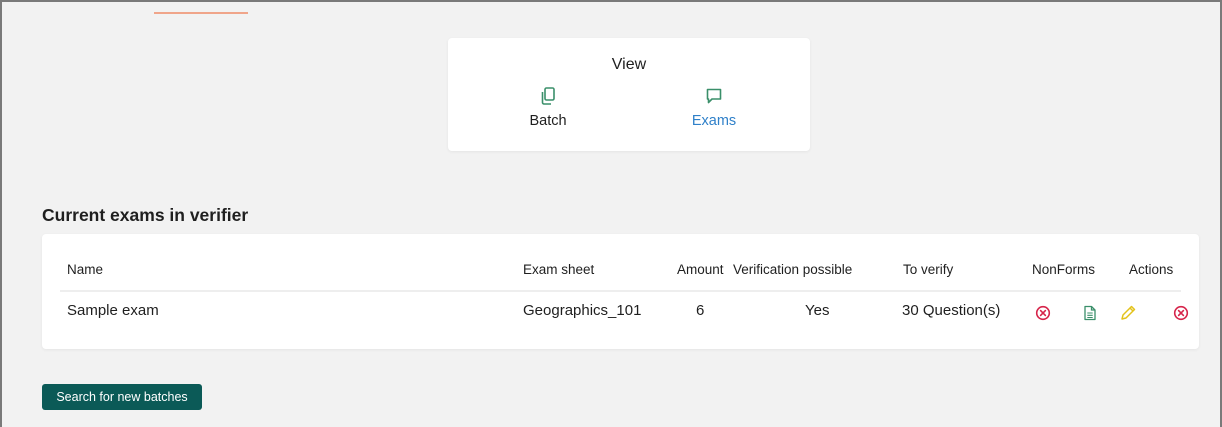 The image size is (1222, 427). Describe the element at coordinates (201, 13) in the screenshot. I see `active-tab-underline` at that location.